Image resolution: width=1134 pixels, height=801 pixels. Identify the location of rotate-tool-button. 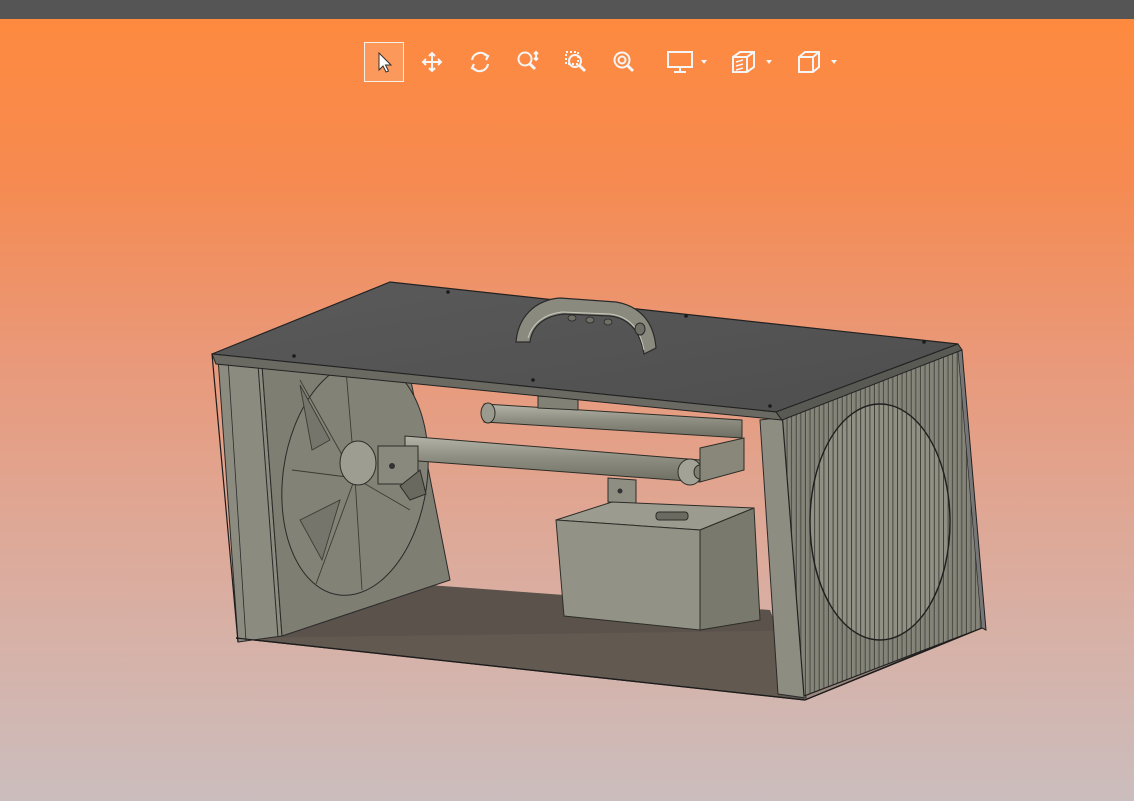
(480, 62).